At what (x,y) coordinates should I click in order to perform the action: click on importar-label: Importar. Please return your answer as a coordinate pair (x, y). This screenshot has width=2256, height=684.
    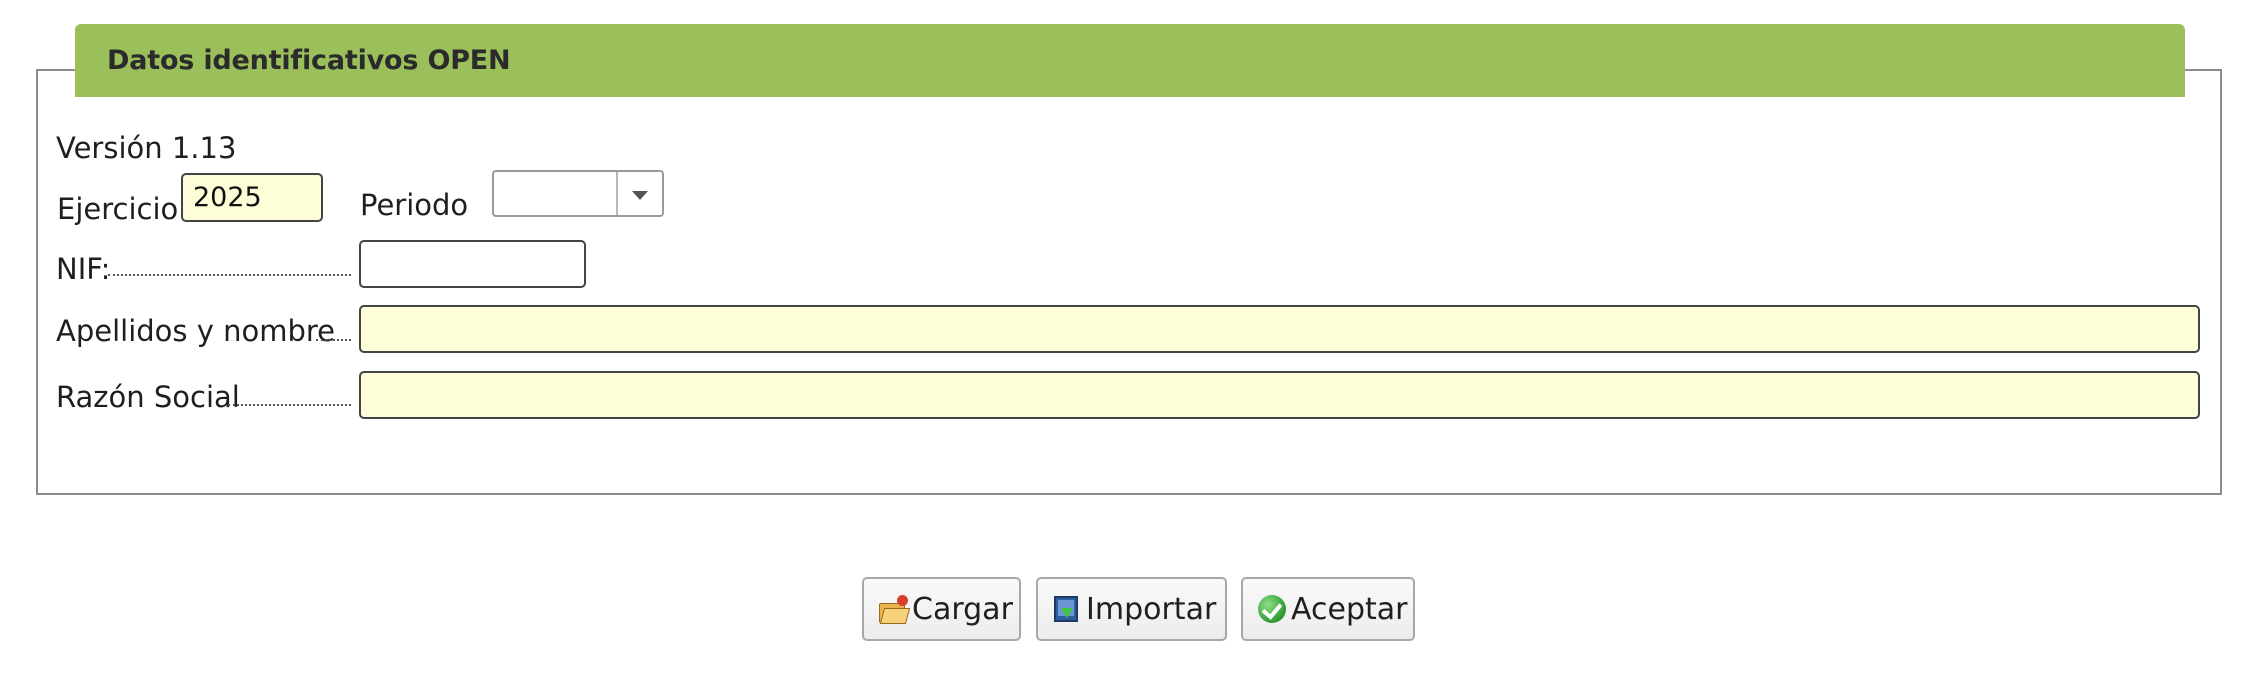
    Looking at the image, I should click on (1151, 609).